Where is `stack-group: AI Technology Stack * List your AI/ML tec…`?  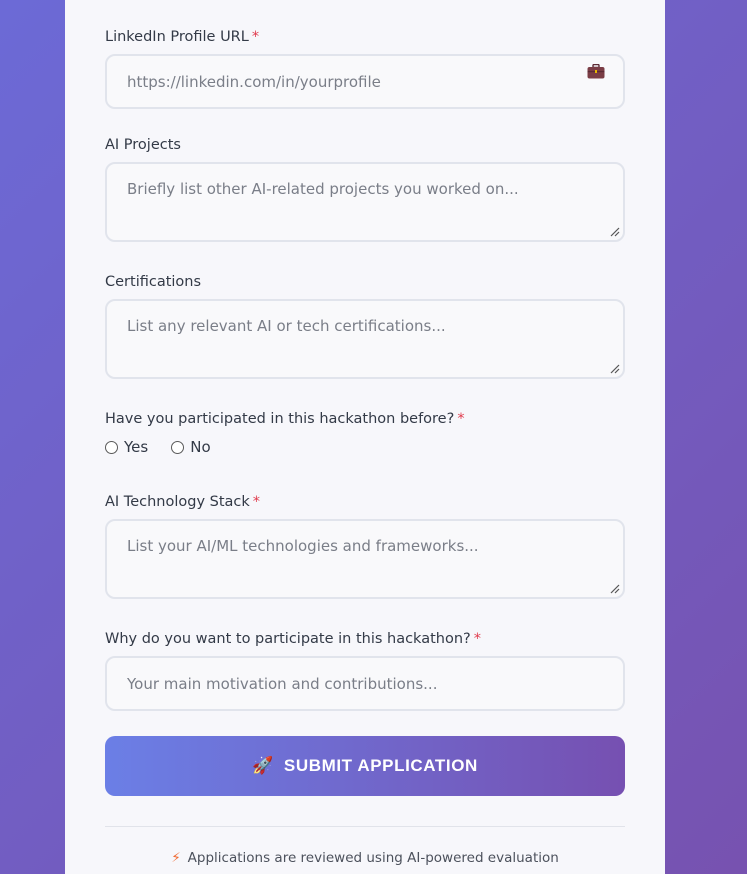 stack-group: AI Technology Stack * List your AI/ML tec… is located at coordinates (365, 546).